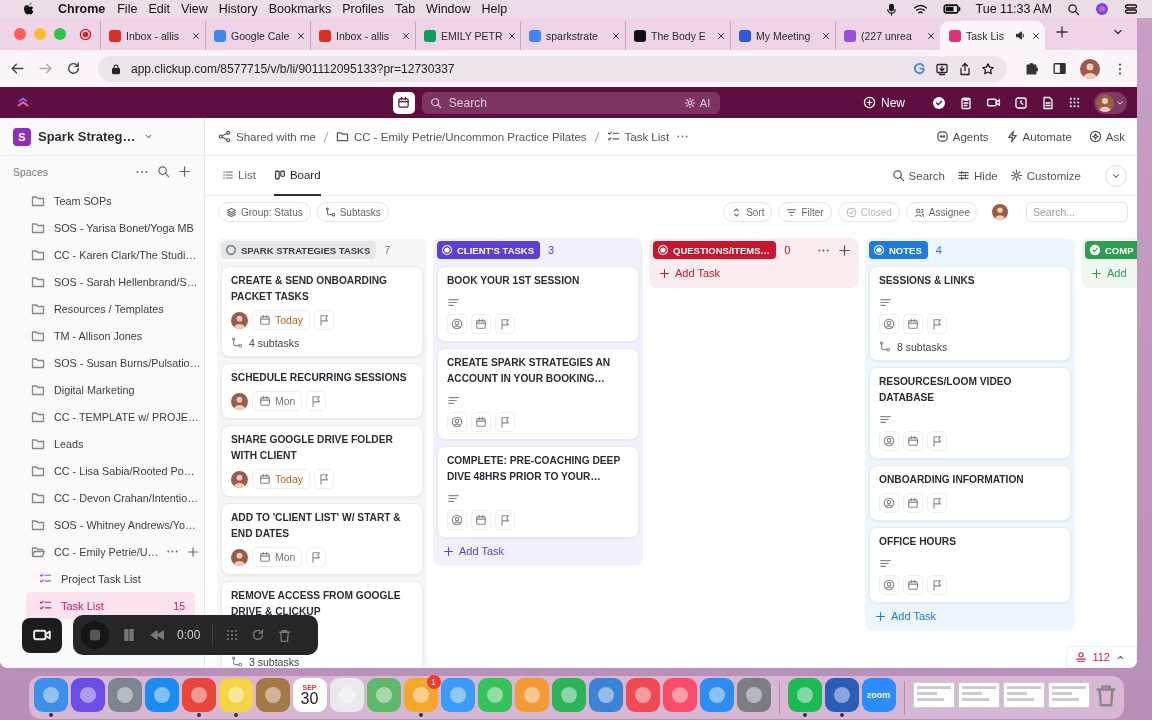  I want to click on sidebar-item: Digital Marketing, so click(99, 389).